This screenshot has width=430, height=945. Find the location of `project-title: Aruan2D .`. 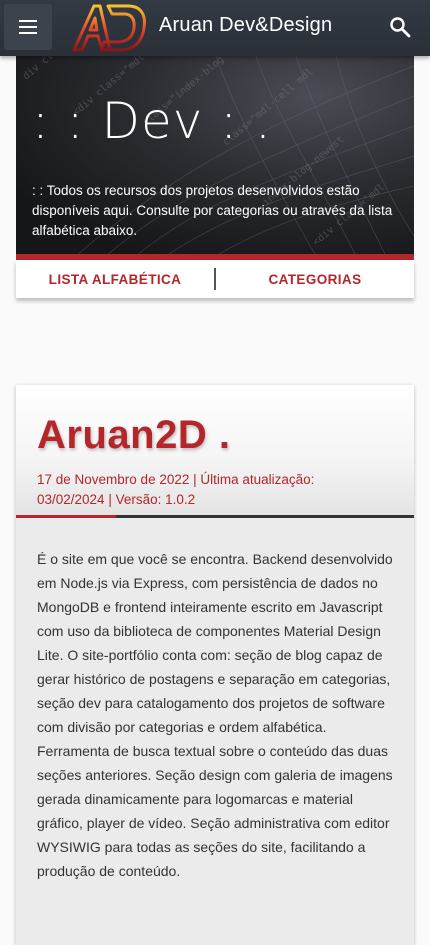

project-title: Aruan2D . is located at coordinates (133, 435).